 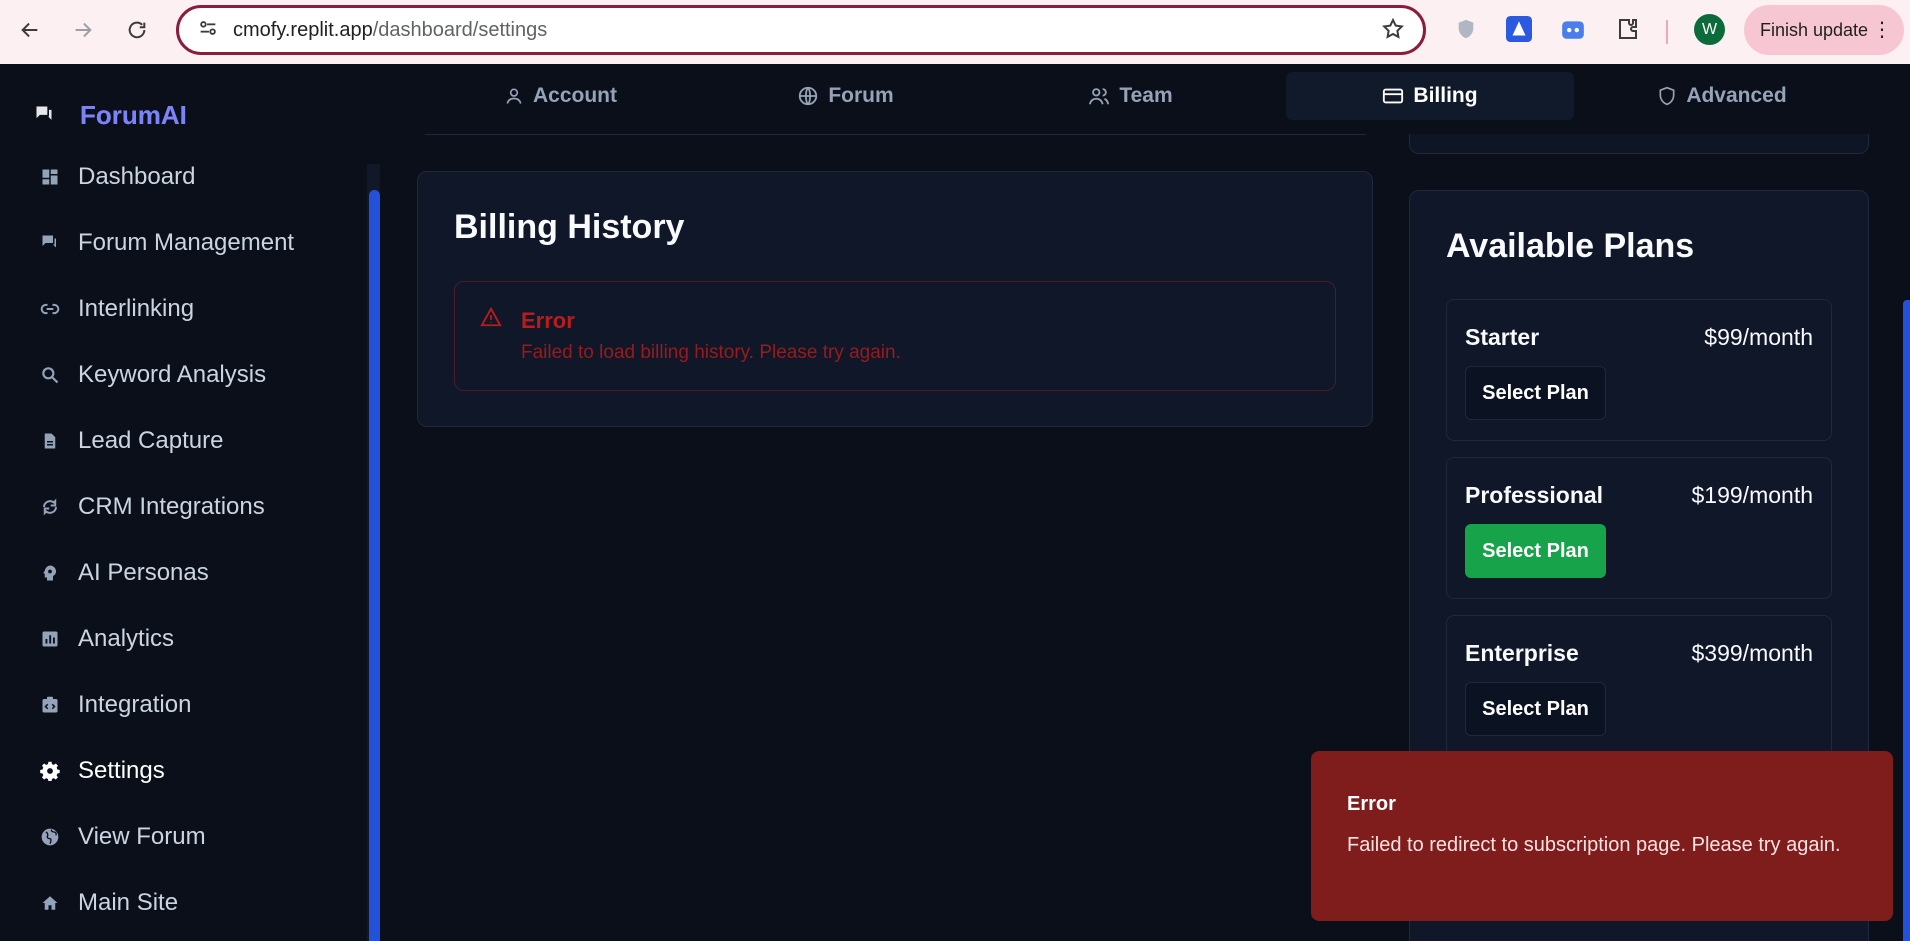 I want to click on sidebar-item-crm-integrations: CRM Integrations, so click(x=152, y=507).